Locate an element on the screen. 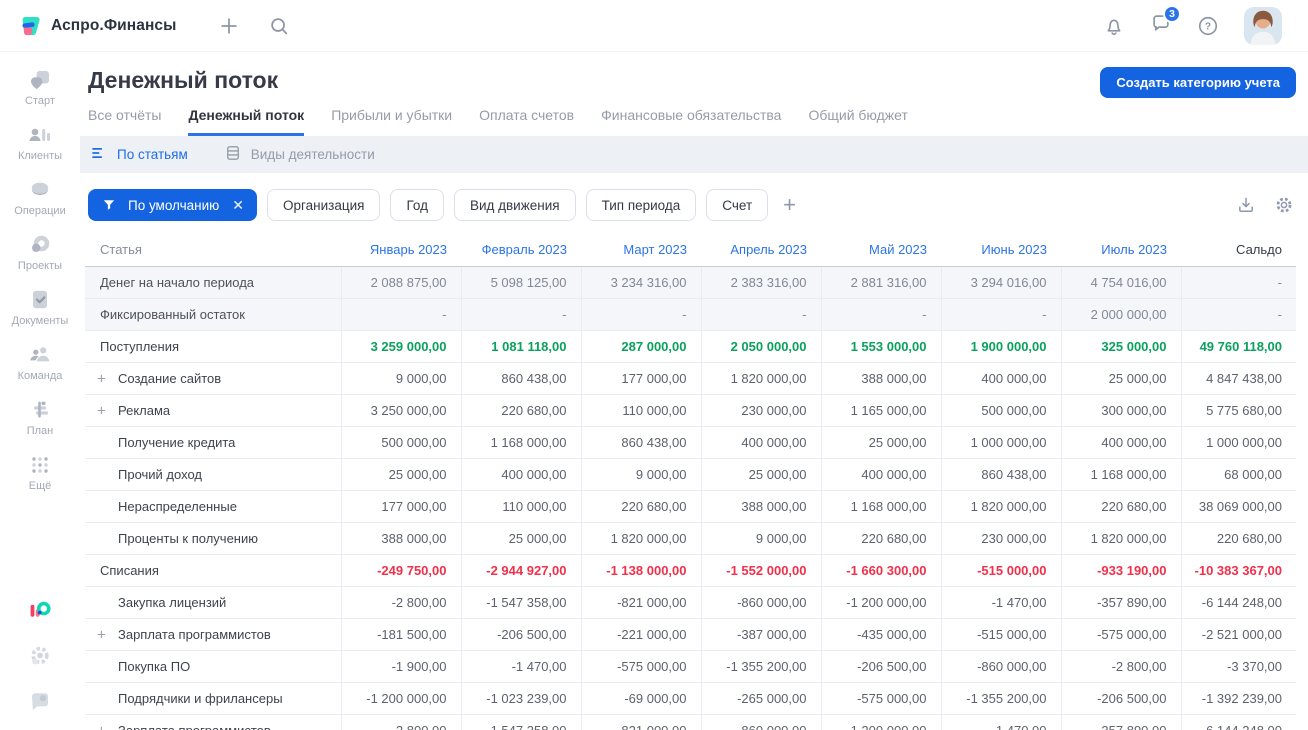 The image size is (1308, 730). search-icon is located at coordinates (279, 26).